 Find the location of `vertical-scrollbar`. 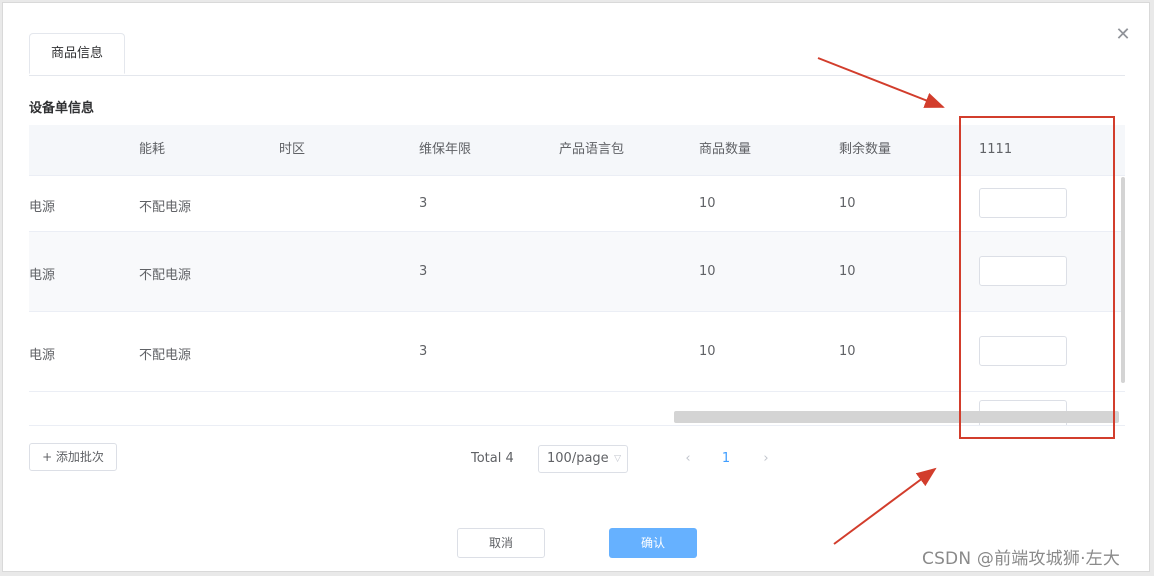

vertical-scrollbar is located at coordinates (1123, 280).